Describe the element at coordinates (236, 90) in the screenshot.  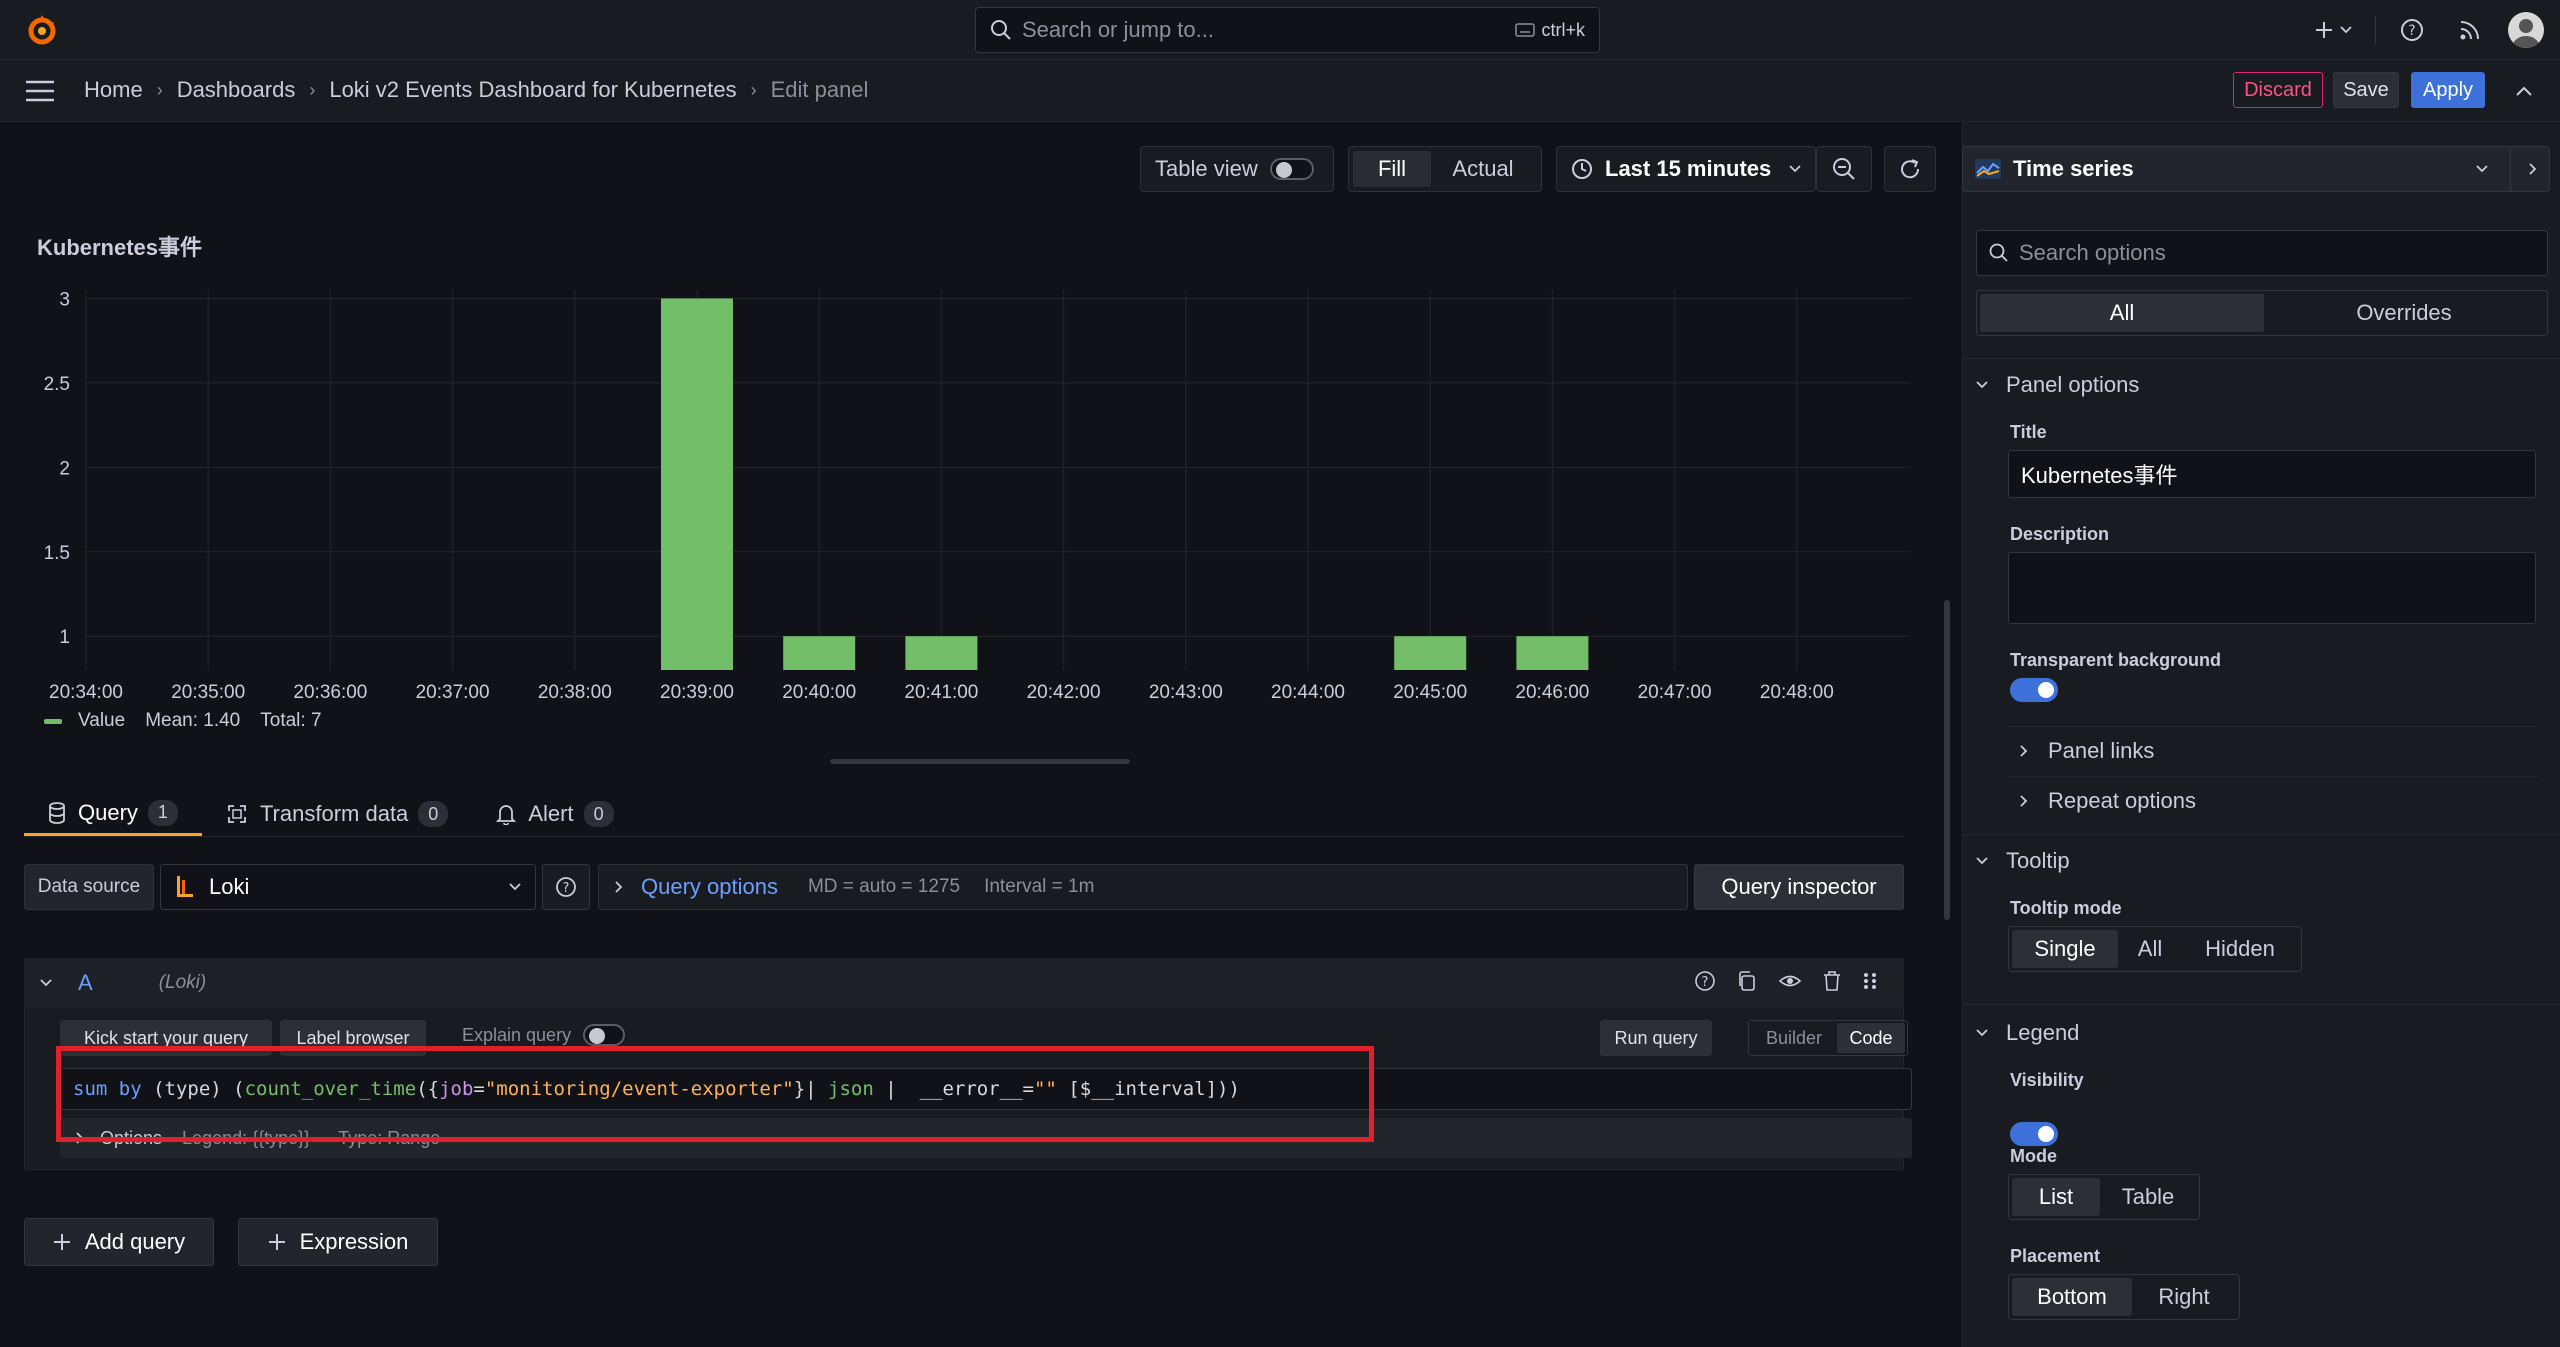
I see `breadcrumb-dashboards: Dashboards` at that location.